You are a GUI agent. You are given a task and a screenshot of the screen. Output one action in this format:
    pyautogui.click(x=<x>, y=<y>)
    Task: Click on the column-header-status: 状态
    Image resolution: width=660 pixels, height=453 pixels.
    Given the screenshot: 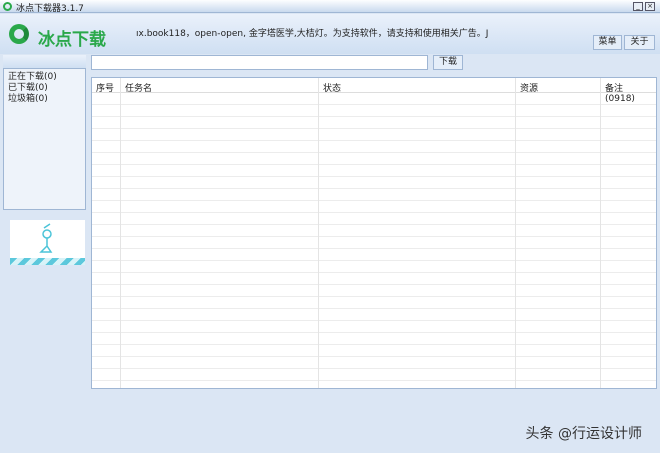 What is the action you would take?
    pyautogui.click(x=417, y=86)
    